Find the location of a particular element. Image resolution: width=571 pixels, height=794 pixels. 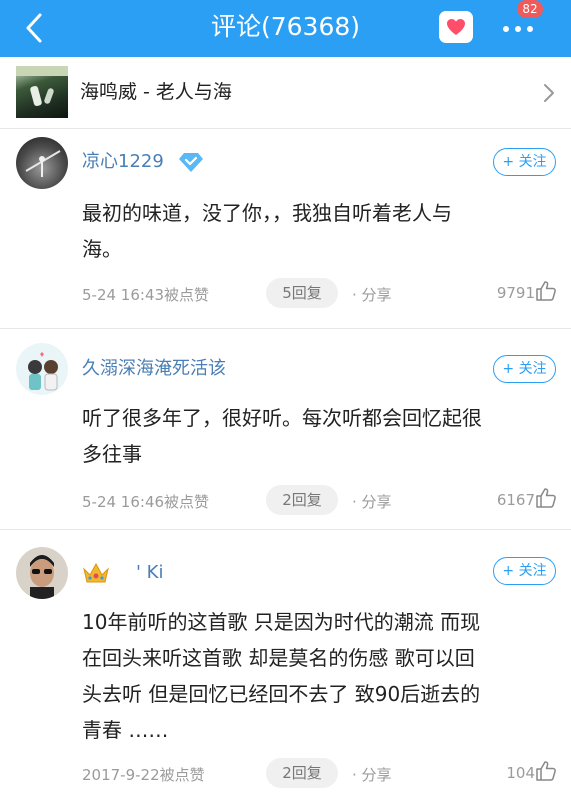

comment-meta: 2017-9-22被点赞 2回复 · 分享 104 is located at coordinates (319, 773).